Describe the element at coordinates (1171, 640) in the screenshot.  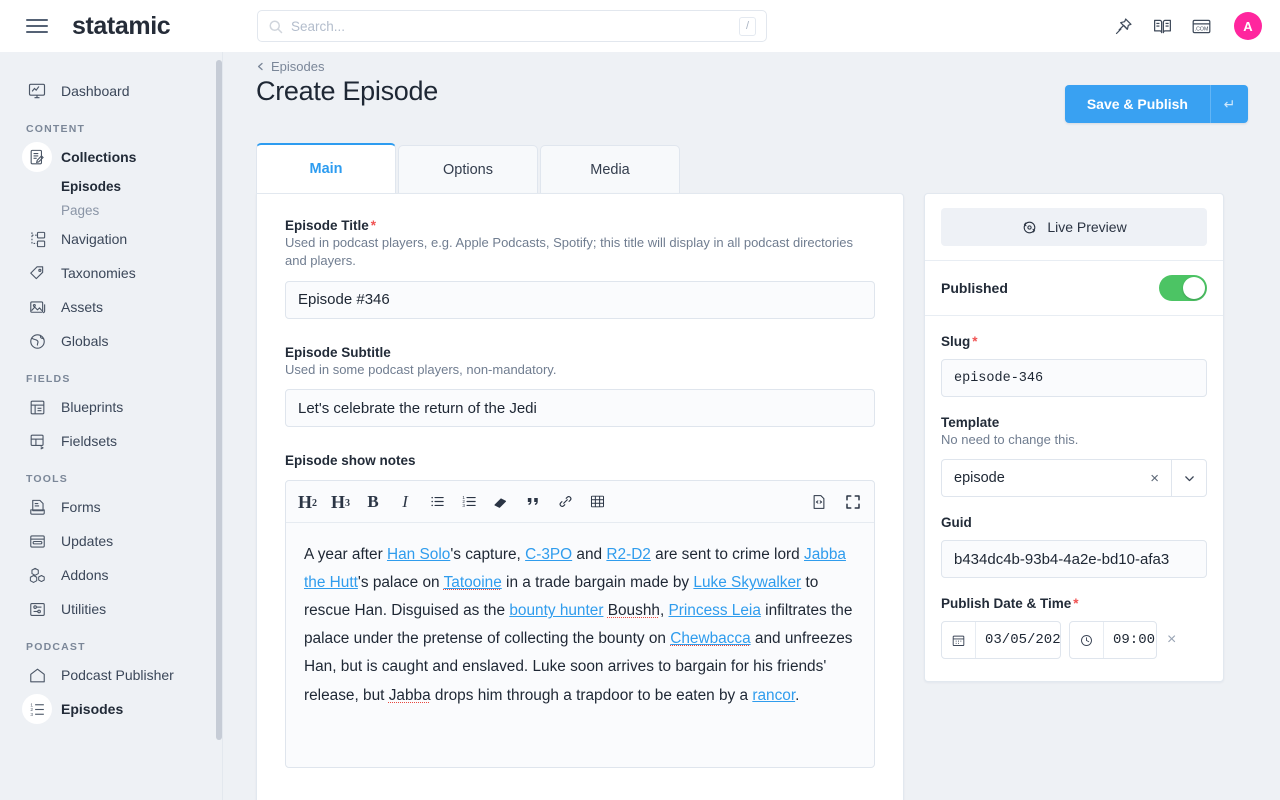
I see `clear-datetime-button: ×` at that location.